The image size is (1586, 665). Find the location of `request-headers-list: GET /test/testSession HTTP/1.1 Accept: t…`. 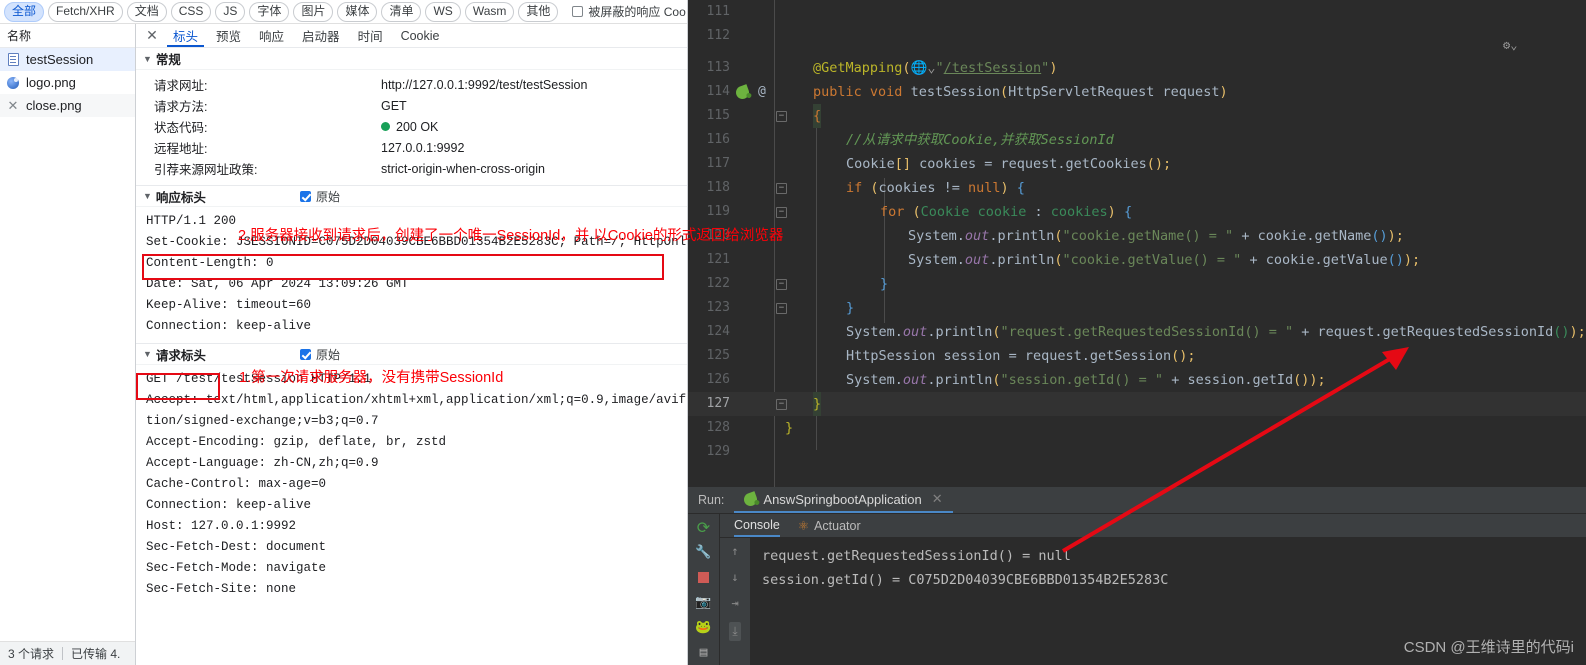

request-headers-list: GET /test/testSession HTTP/1.1 Accept: t… is located at coordinates (411, 483).